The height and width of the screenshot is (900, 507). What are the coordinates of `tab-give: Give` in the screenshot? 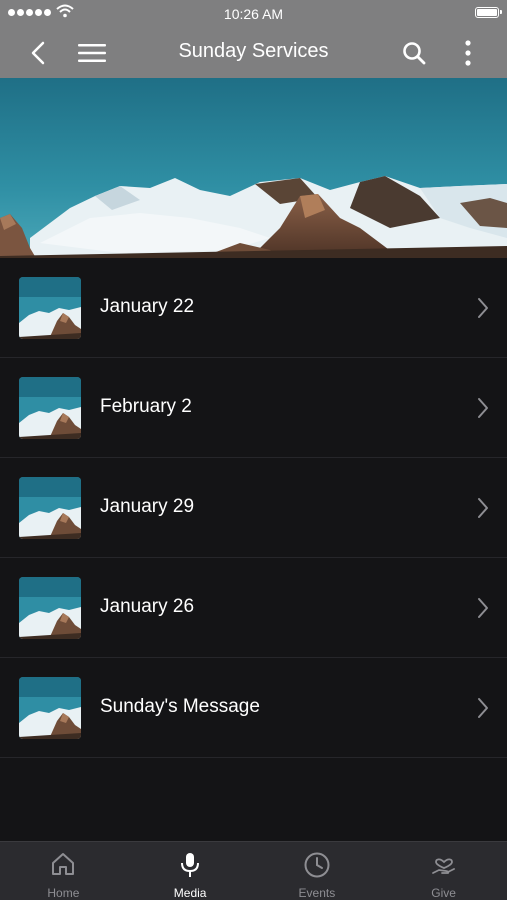 It's located at (443, 871).